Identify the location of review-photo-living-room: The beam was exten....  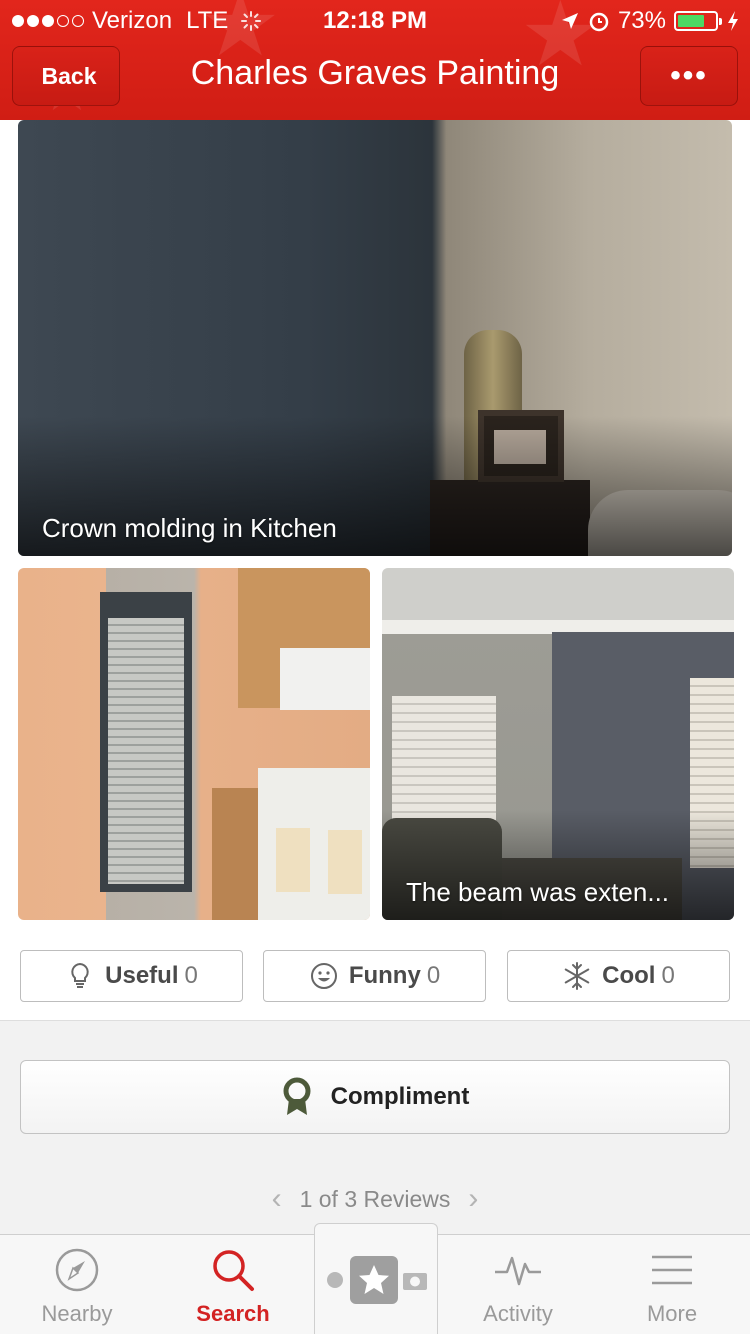
(558, 744).